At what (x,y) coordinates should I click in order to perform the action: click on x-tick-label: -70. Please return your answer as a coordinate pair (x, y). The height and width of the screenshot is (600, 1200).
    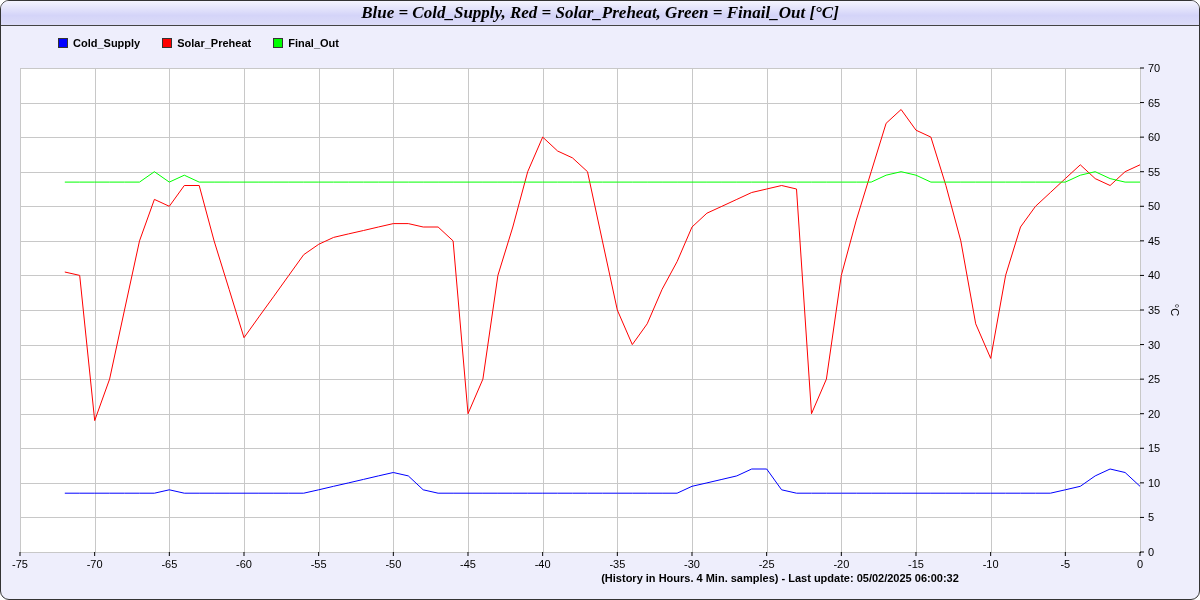
    Looking at the image, I should click on (94, 564).